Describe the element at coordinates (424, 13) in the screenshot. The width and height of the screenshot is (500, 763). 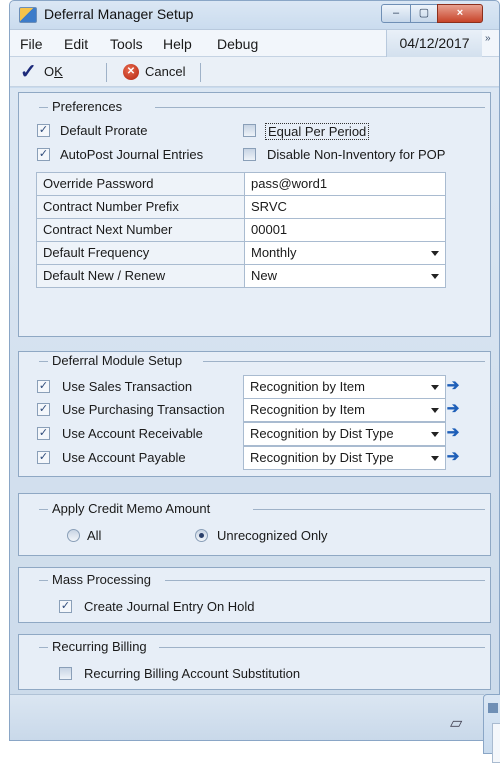
I see `maximize-button: ▢` at that location.